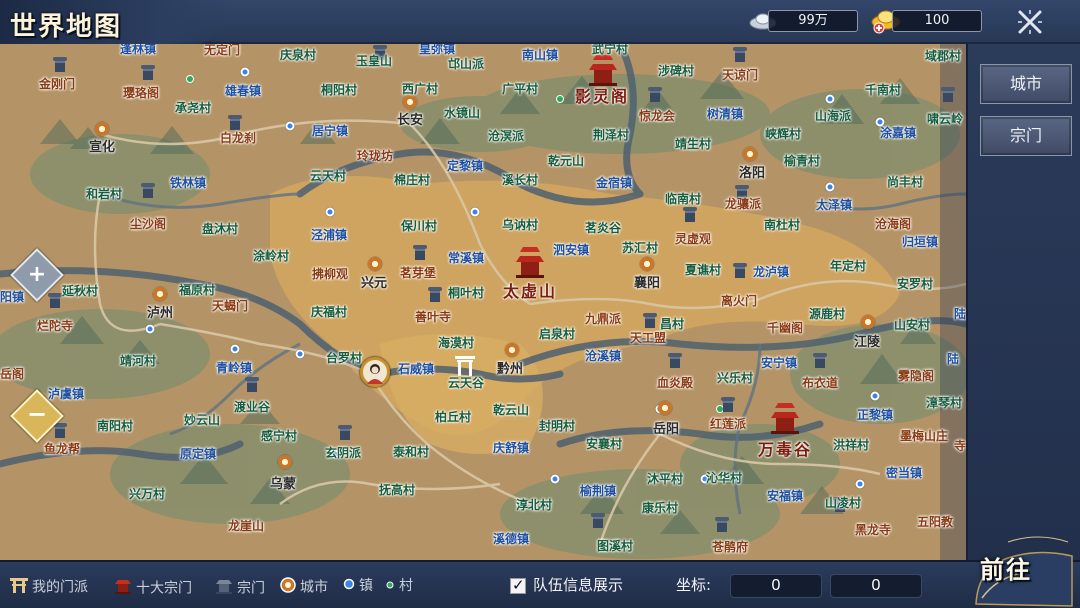  Describe the element at coordinates (57, 84) in the screenshot. I see `map-label: 金刚门` at that location.